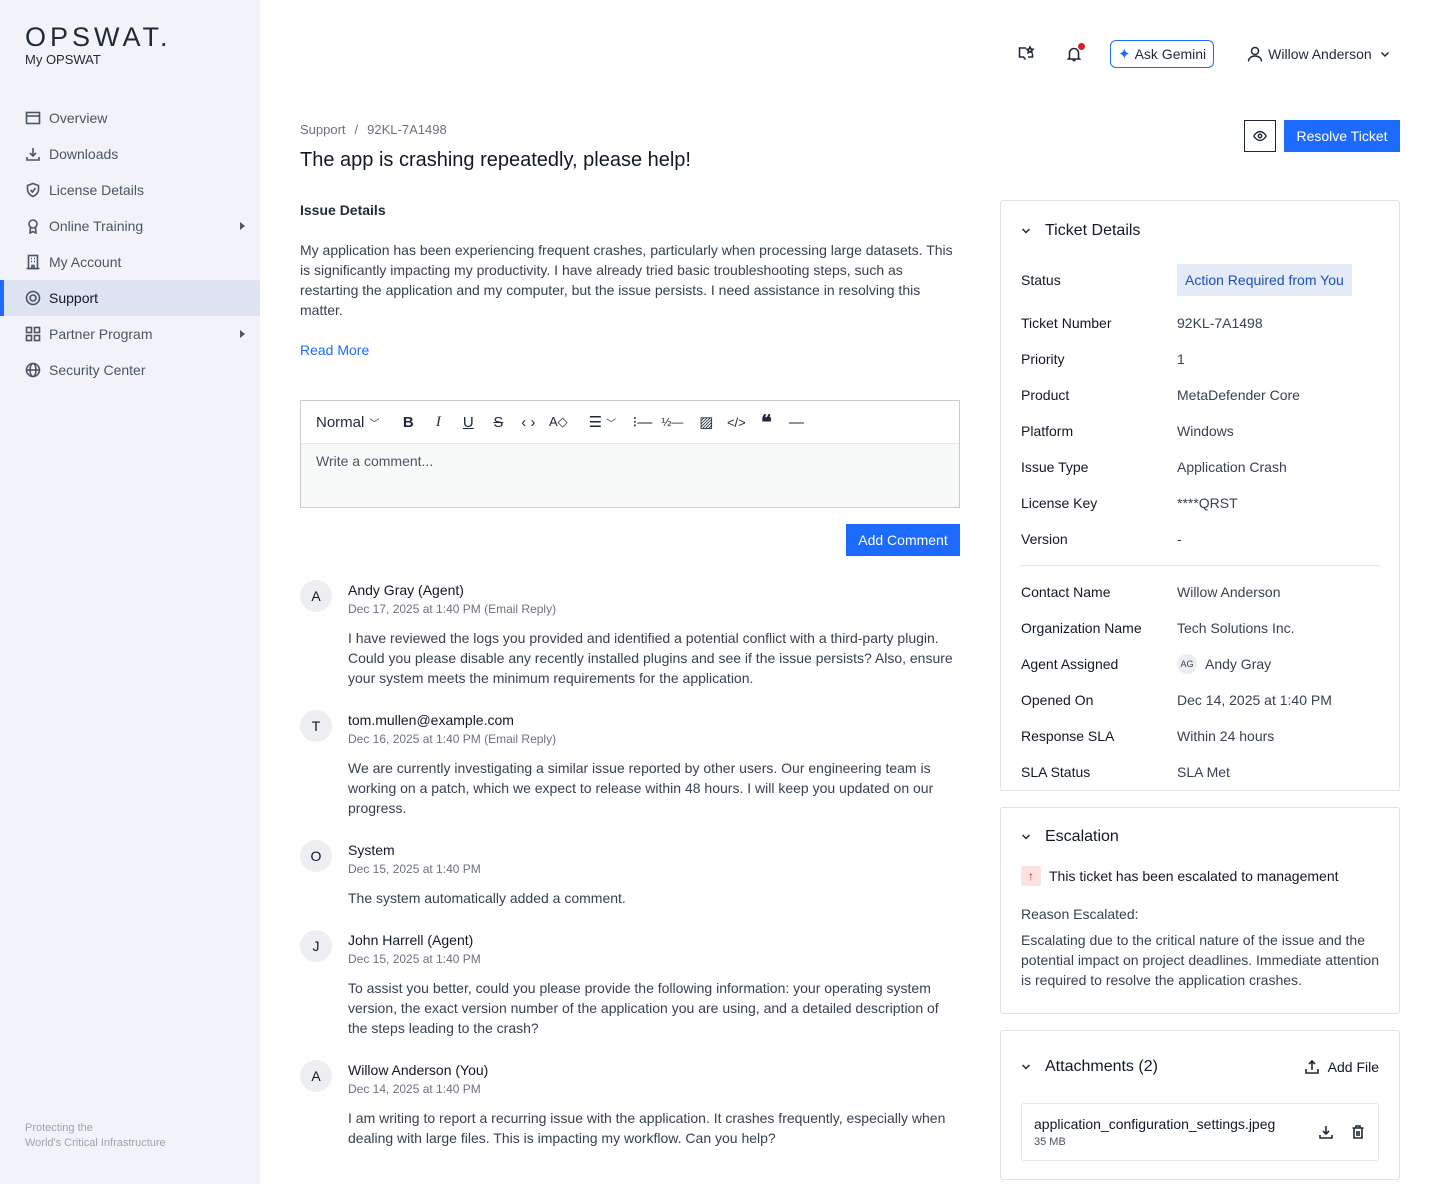 Image resolution: width=1440 pixels, height=1184 pixels. I want to click on underline-icon: U, so click(468, 422).